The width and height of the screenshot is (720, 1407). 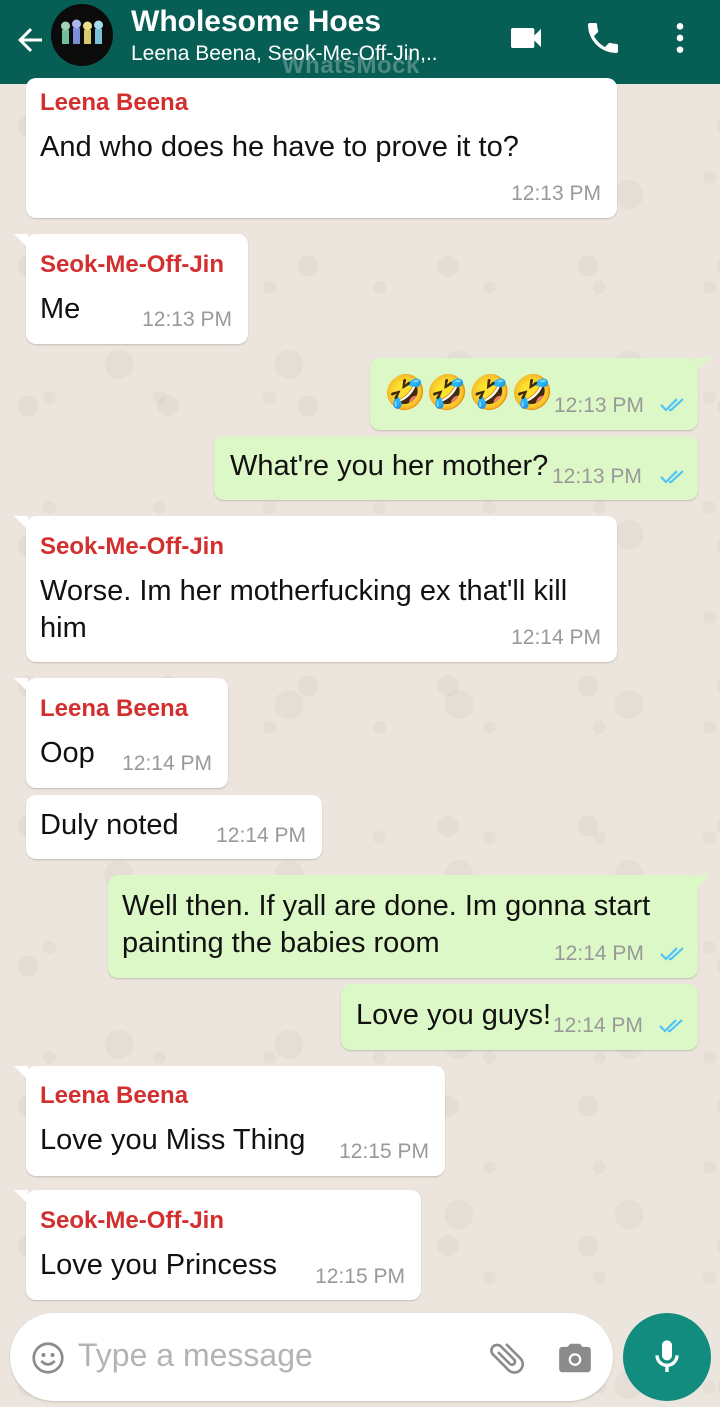 I want to click on message-bubble-outgoing: 🤣🤣🤣🤣 12:13 PM, so click(x=540, y=394).